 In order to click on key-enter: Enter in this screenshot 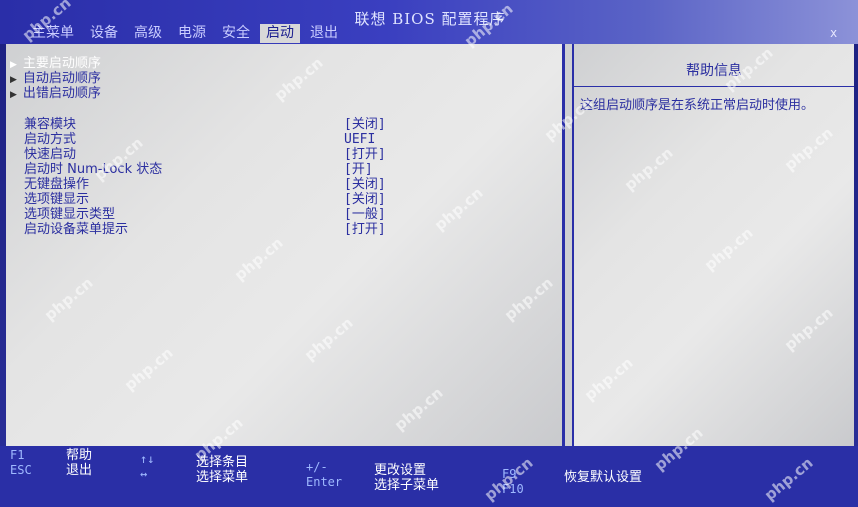, I will do `click(324, 482)`.